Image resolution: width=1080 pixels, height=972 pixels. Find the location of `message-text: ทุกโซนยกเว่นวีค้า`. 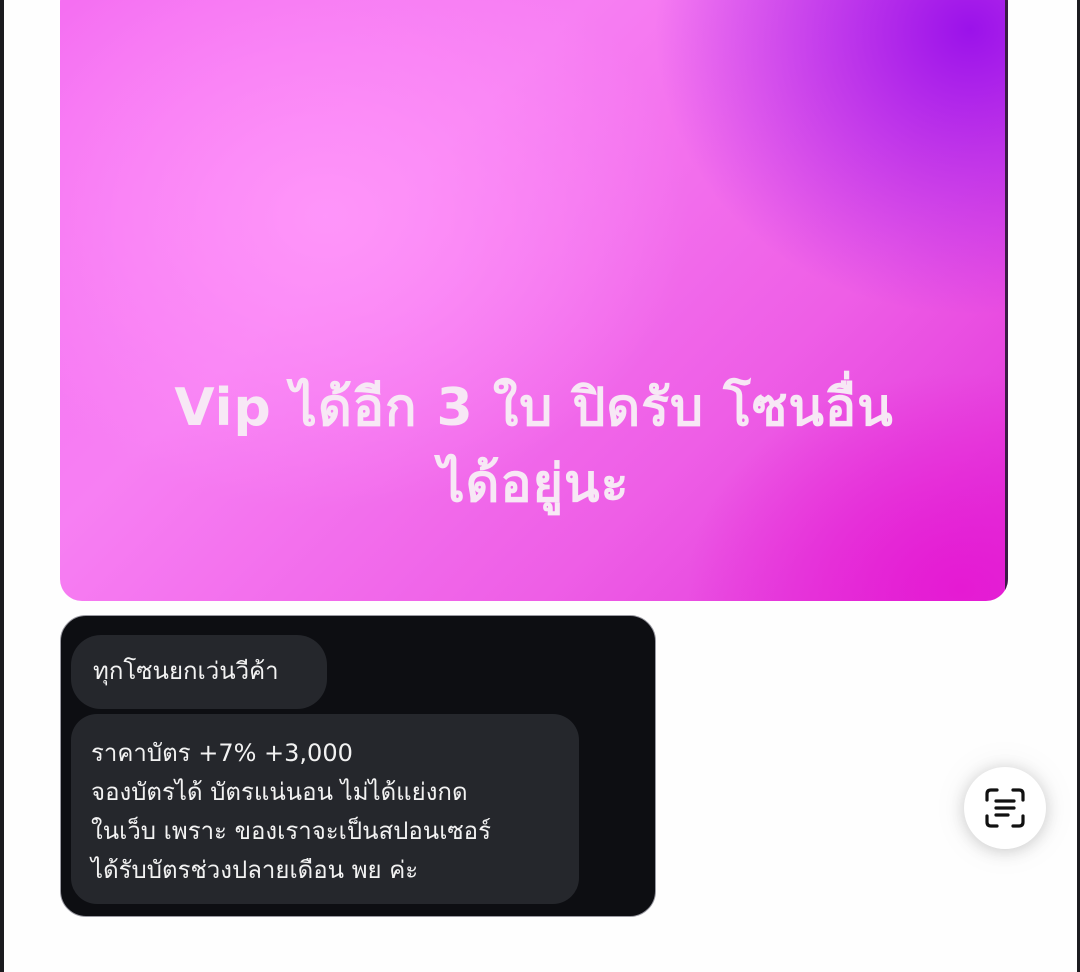

message-text: ทุกโซนยกเว่นวีค้า is located at coordinates (186, 671).